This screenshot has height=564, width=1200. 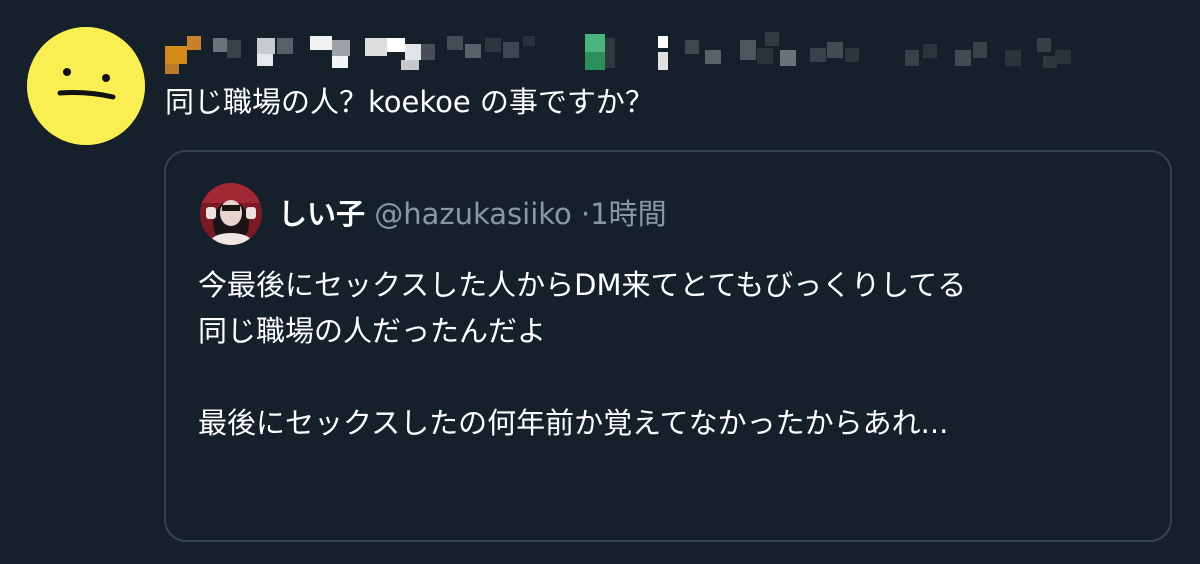 What do you see at coordinates (409, 102) in the screenshot?
I see `tweet-text: 同じ職場の人？koekoe の事ですか？` at bounding box center [409, 102].